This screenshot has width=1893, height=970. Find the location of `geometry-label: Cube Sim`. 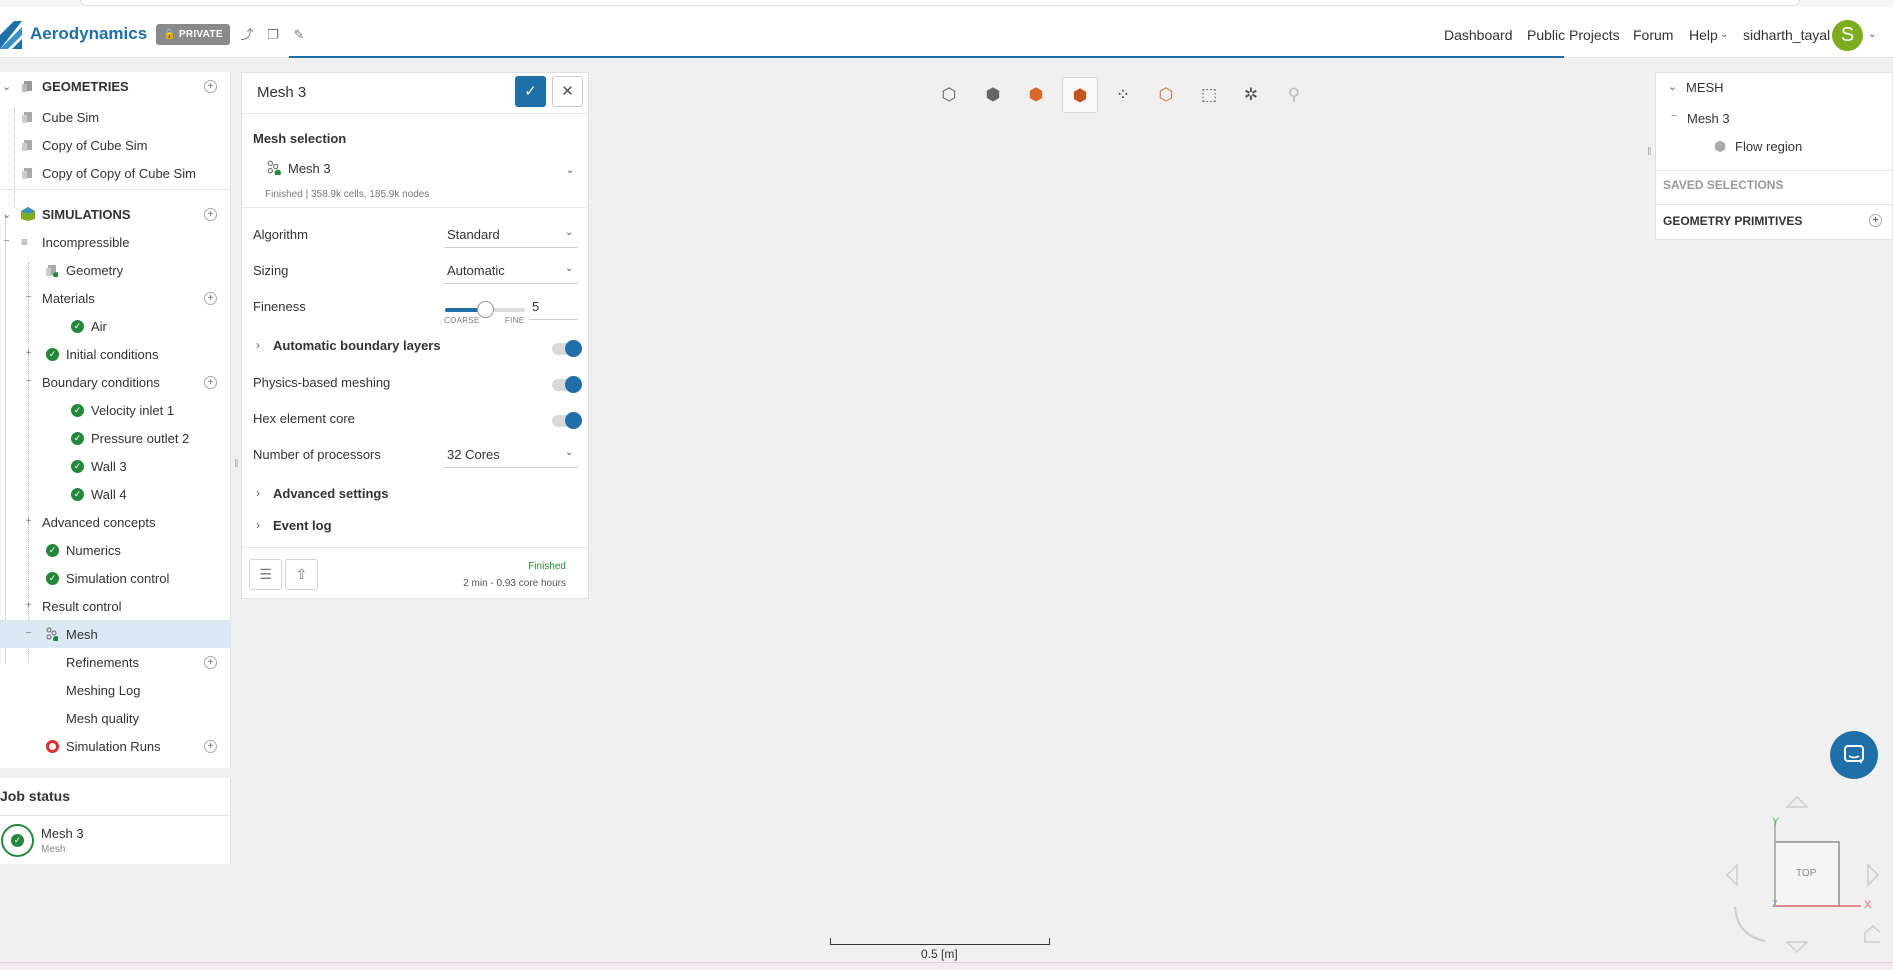

geometry-label: Cube Sim is located at coordinates (71, 117).